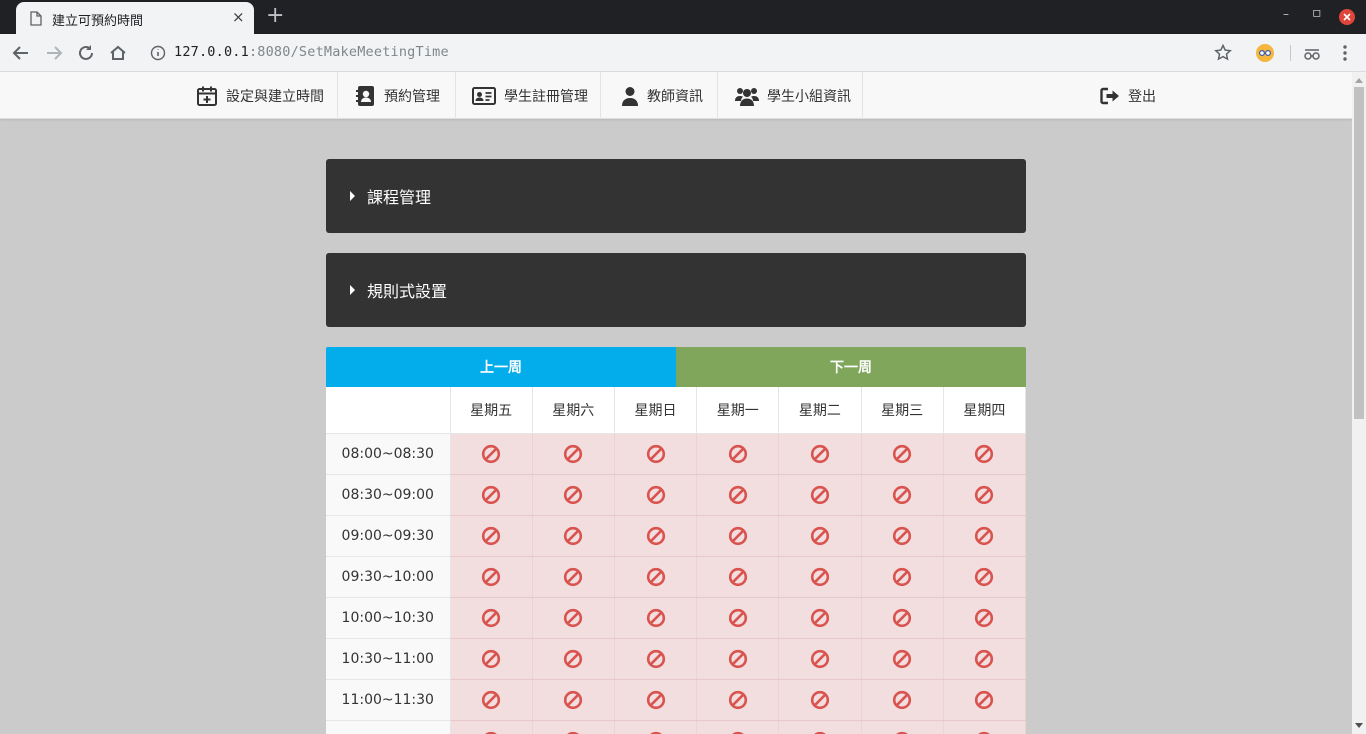 This screenshot has width=1366, height=734. I want to click on address-bar: 127.0.0.1:8080/SetMakeMeetingTime, so click(311, 52).